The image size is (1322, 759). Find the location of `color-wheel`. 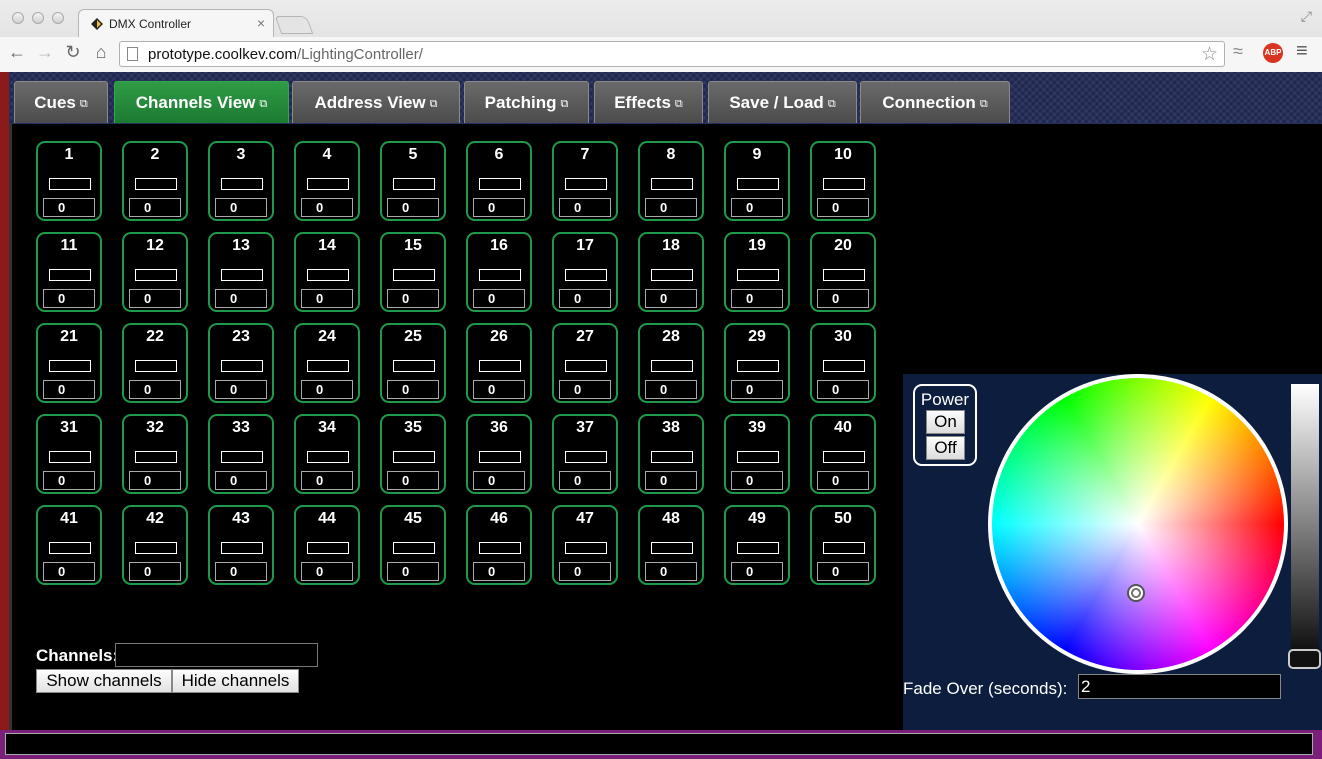

color-wheel is located at coordinates (1138, 524).